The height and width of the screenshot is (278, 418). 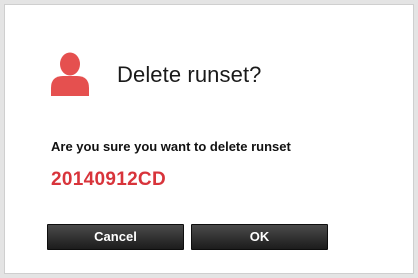 I want to click on user-icon, so click(x=70, y=75).